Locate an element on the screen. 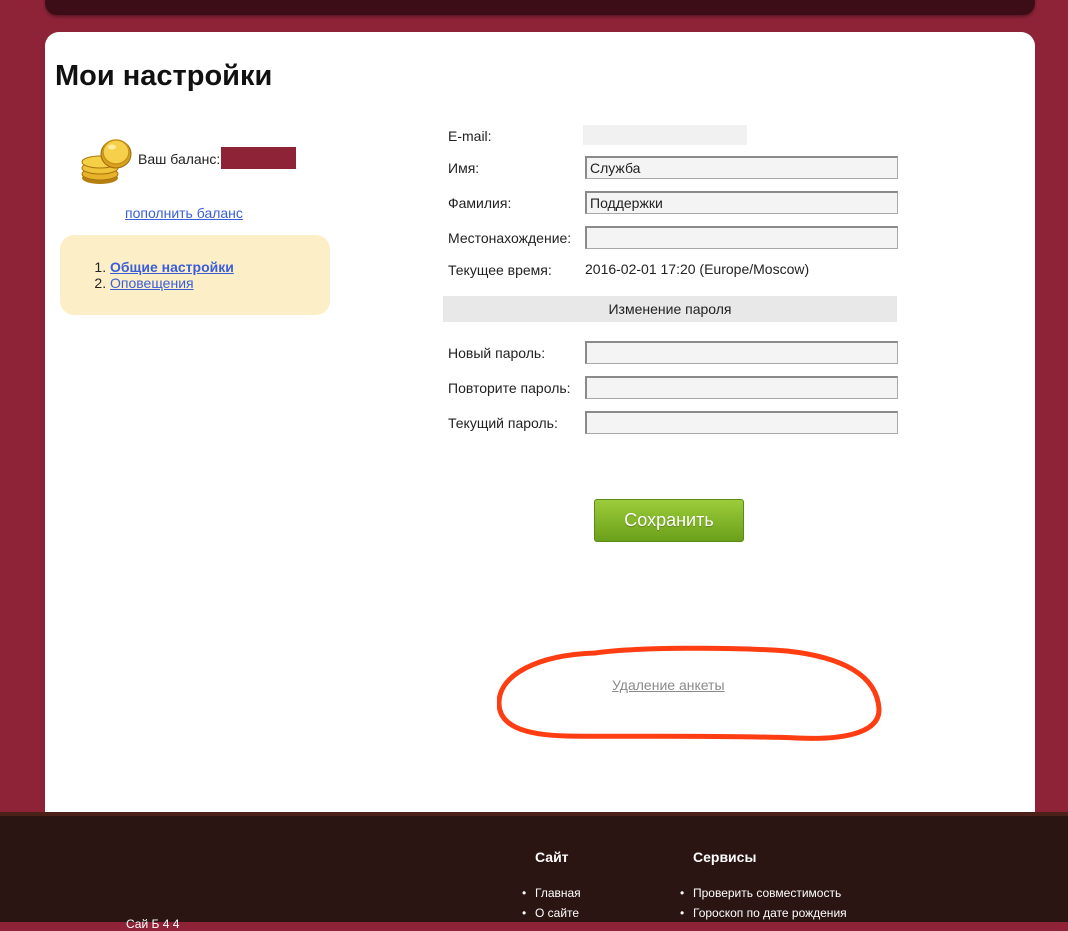 Image resolution: width=1068 pixels, height=931 pixels. menu-link-notifications: Оповещения is located at coordinates (152, 283).